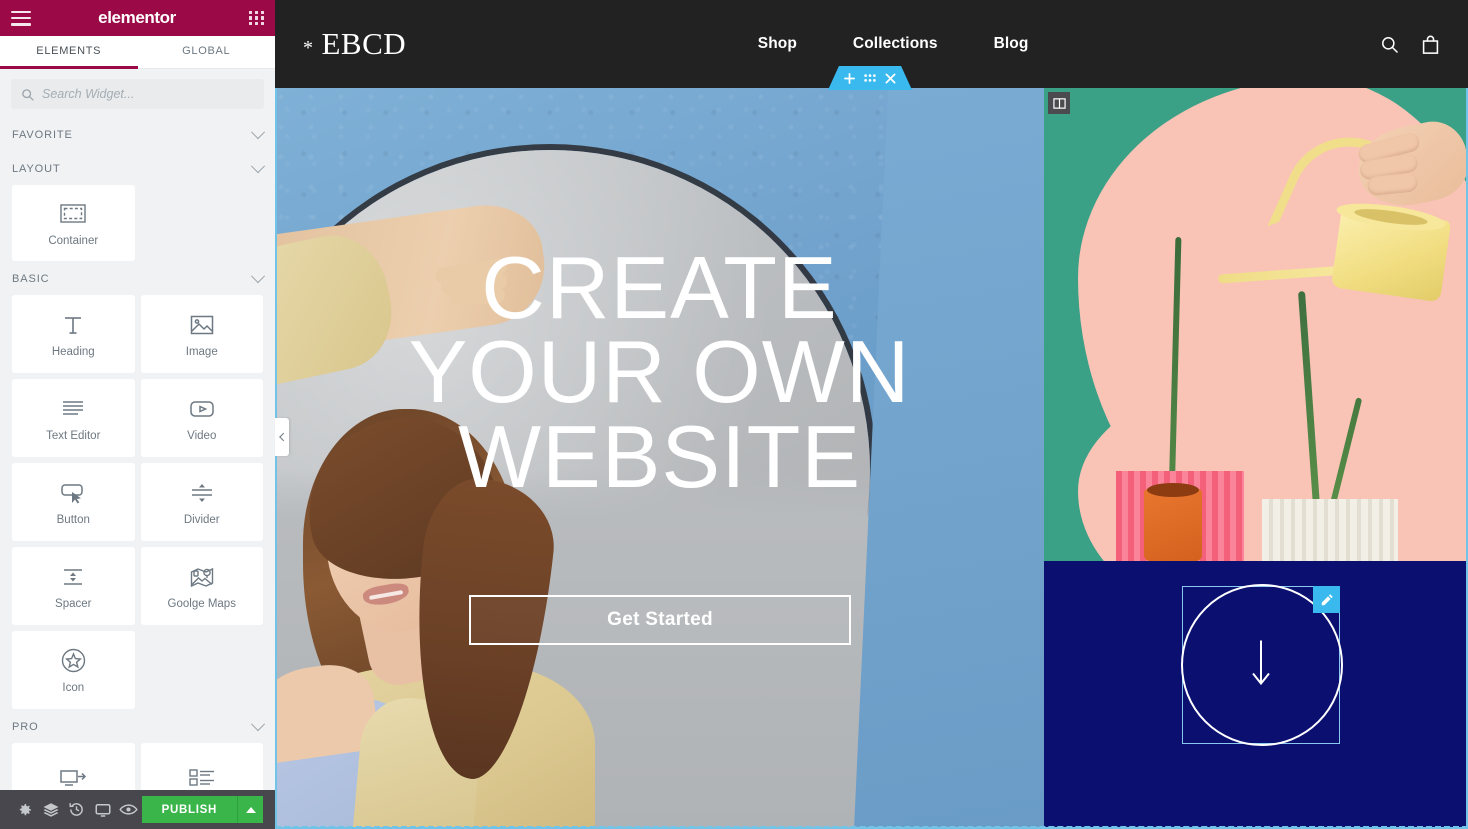 This screenshot has height=829, width=1468. I want to click on search-box, so click(137, 94).